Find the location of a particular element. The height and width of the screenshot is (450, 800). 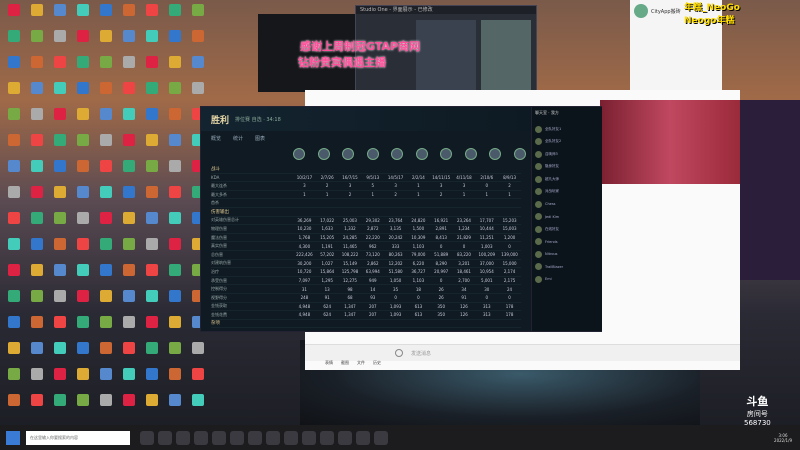

chat-tool-file: 文件 is located at coordinates (361, 365).